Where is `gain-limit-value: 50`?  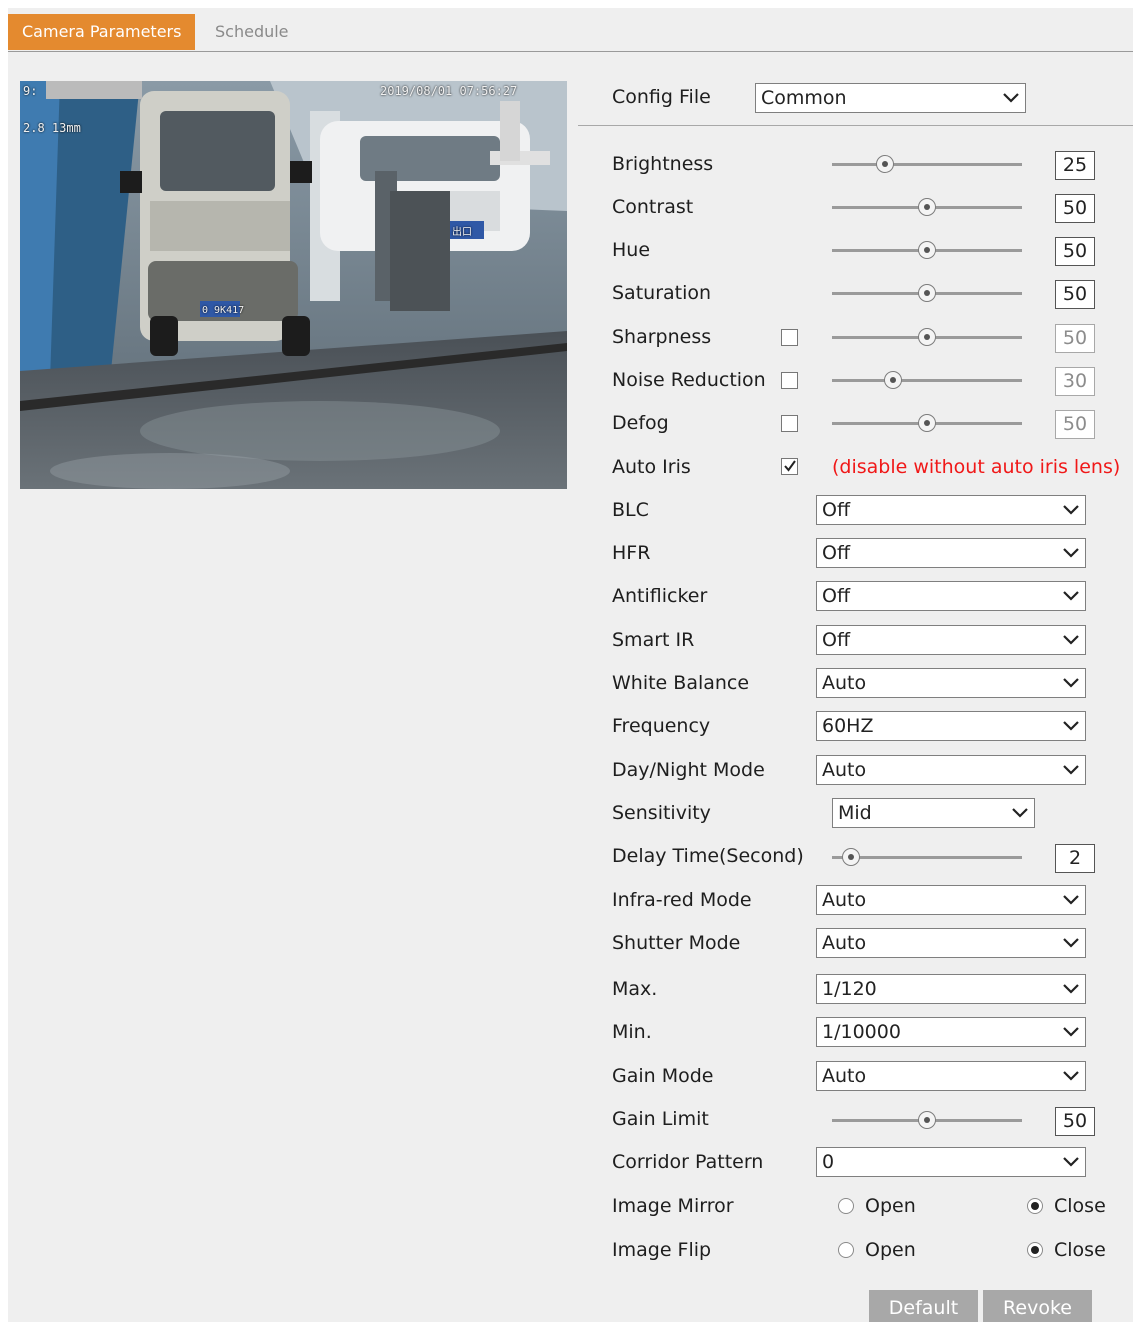
gain-limit-value: 50 is located at coordinates (1075, 1121).